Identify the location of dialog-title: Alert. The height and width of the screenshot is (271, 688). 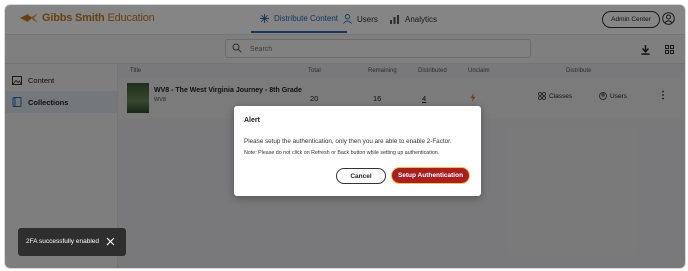
(252, 120).